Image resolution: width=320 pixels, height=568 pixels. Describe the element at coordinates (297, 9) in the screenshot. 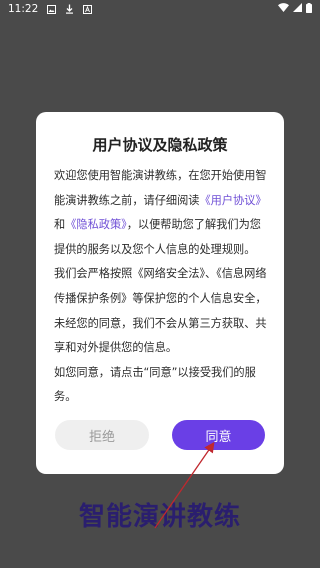

I see `signal-icon` at that location.